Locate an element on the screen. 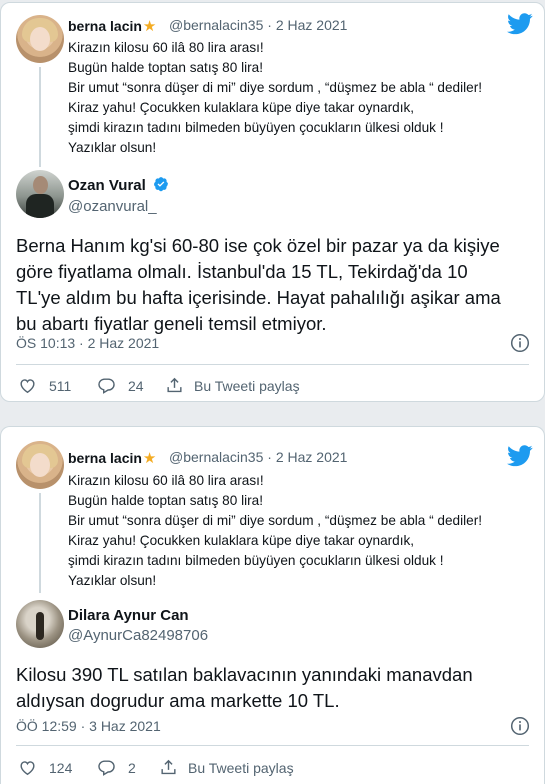 This screenshot has height=784, width=545. author-name-text: Ozan Vural is located at coordinates (107, 185).